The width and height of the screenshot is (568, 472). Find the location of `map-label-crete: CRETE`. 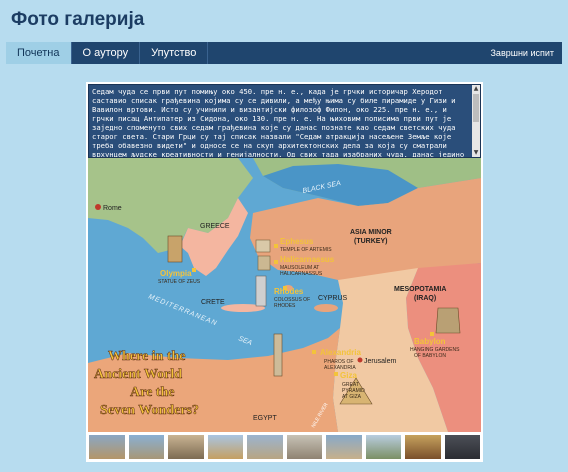

map-label-crete: CRETE is located at coordinates (213, 302).